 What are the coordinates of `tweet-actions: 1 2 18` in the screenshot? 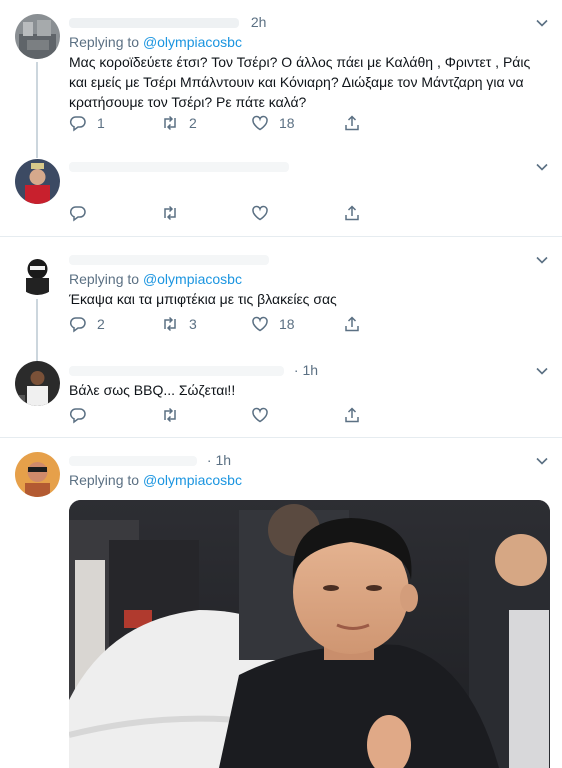 It's located at (219, 123).